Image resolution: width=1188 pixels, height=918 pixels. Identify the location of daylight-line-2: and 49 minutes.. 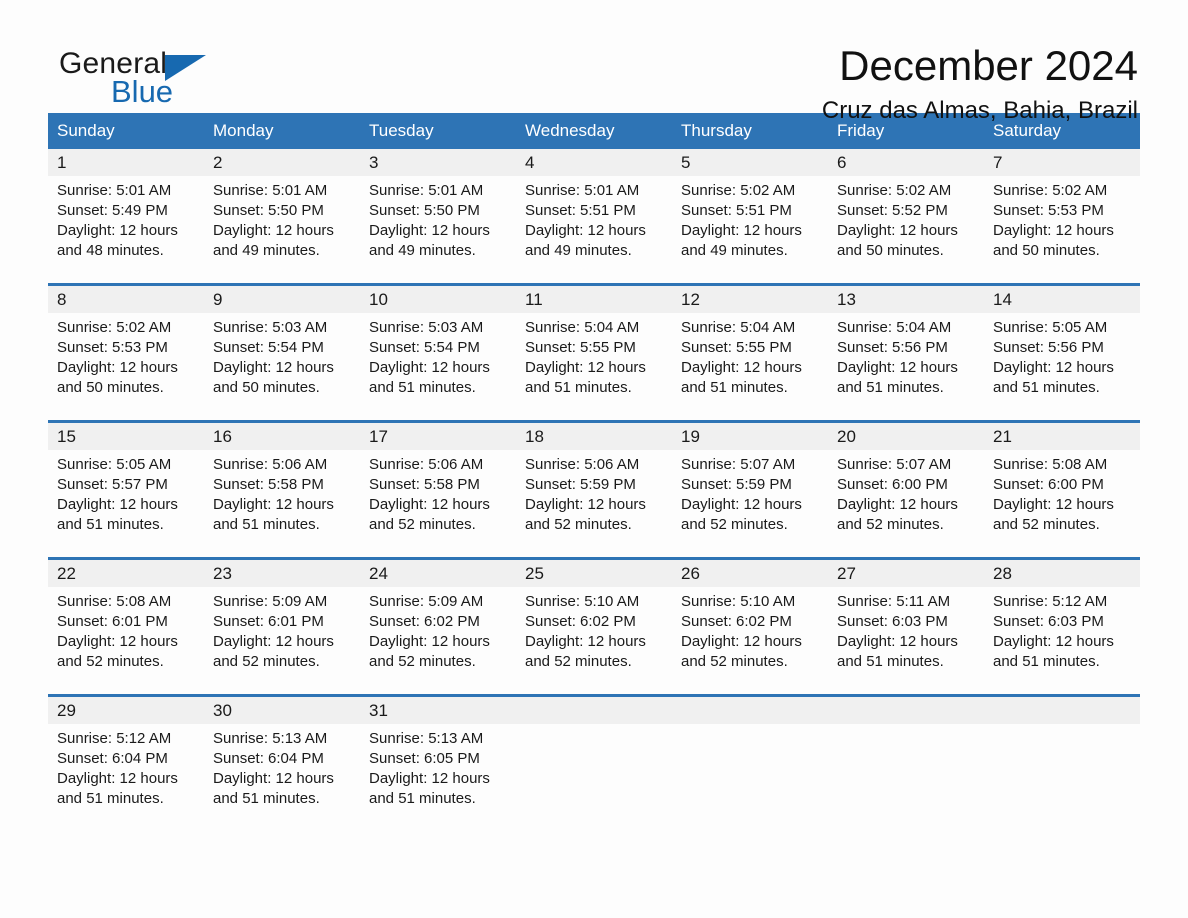
(734, 250).